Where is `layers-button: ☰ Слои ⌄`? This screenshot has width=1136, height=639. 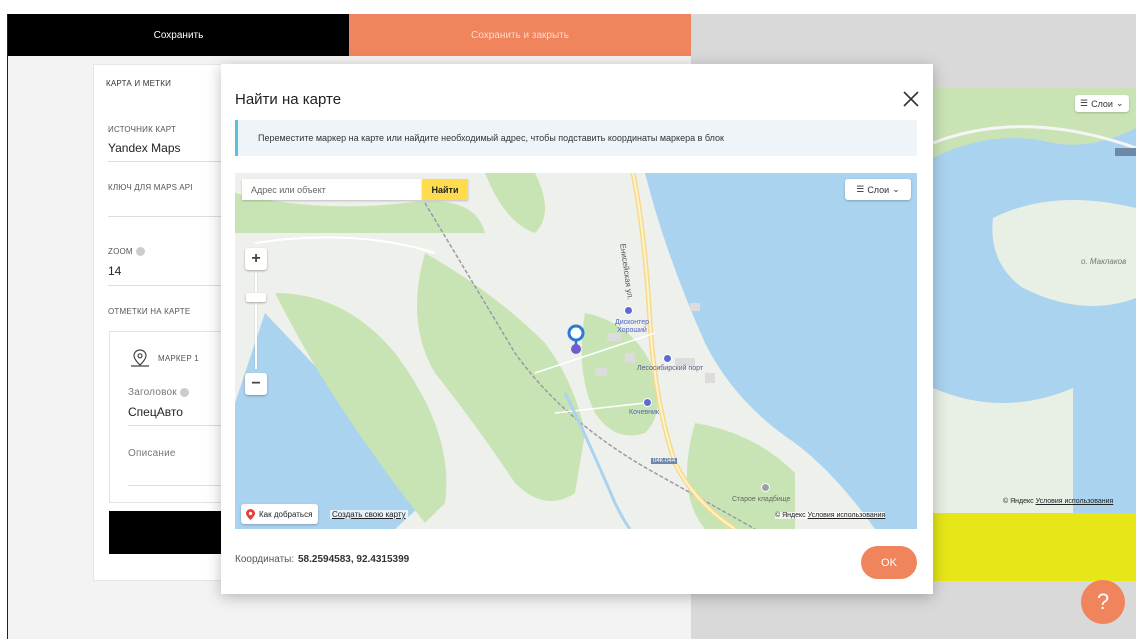 layers-button: ☰ Слои ⌄ is located at coordinates (878, 189).